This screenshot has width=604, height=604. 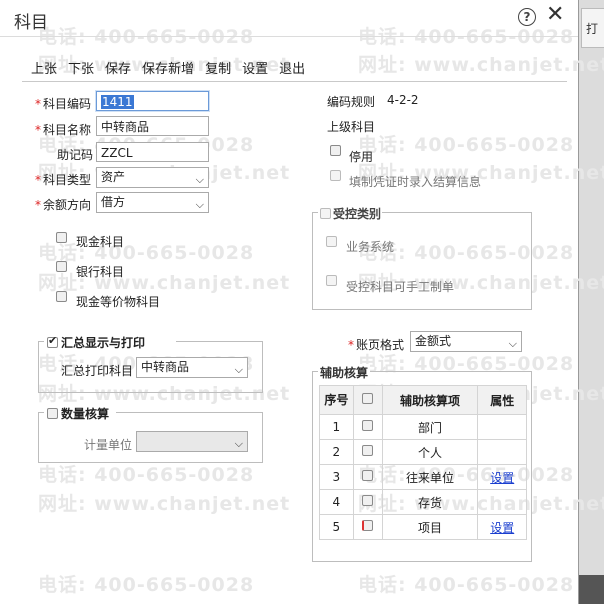 I want to click on business-checkbox, so click(x=331, y=241).